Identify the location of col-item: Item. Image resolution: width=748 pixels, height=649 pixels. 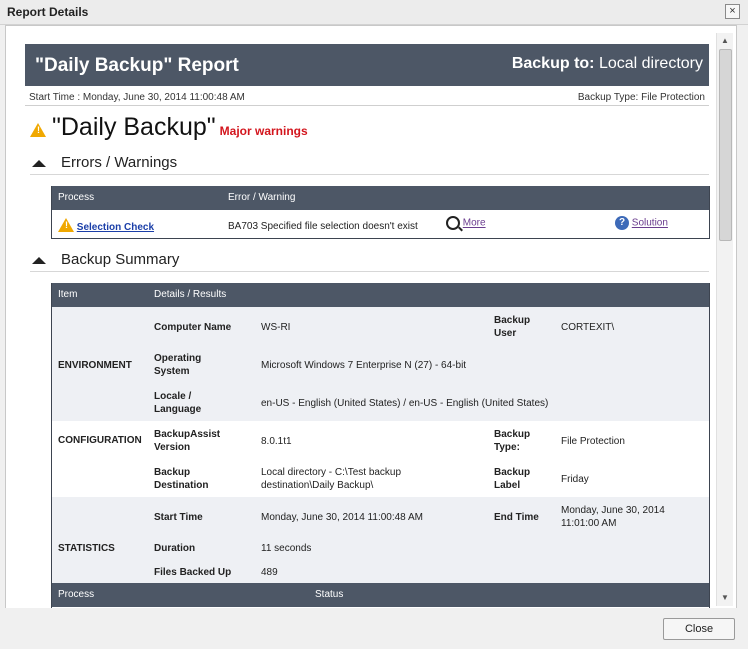
(68, 294).